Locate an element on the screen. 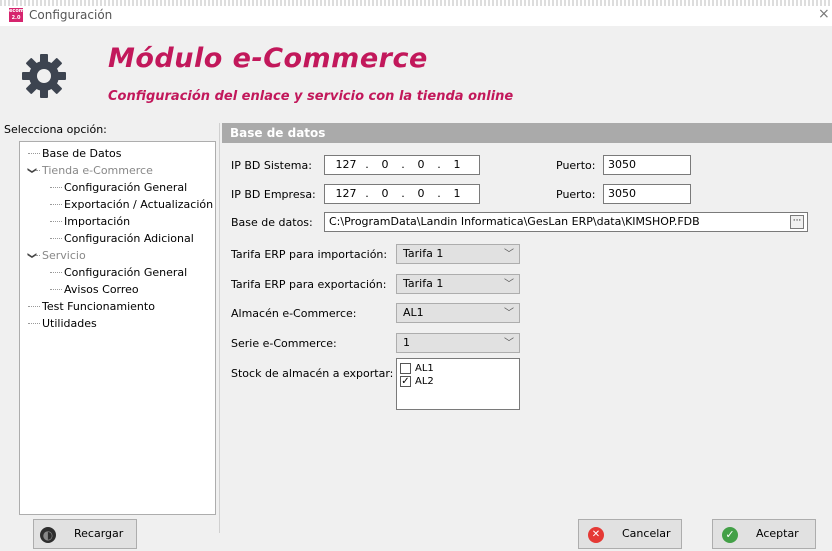 Image resolution: width=832 pixels, height=551 pixels. recargar-button: ◐ Recargar is located at coordinates (85, 534).